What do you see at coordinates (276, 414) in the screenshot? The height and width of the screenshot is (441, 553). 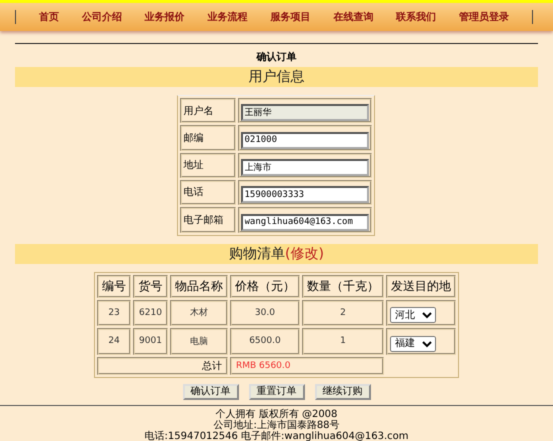 I see `footer-text: 个人拥有 版权所有 @2008` at bounding box center [276, 414].